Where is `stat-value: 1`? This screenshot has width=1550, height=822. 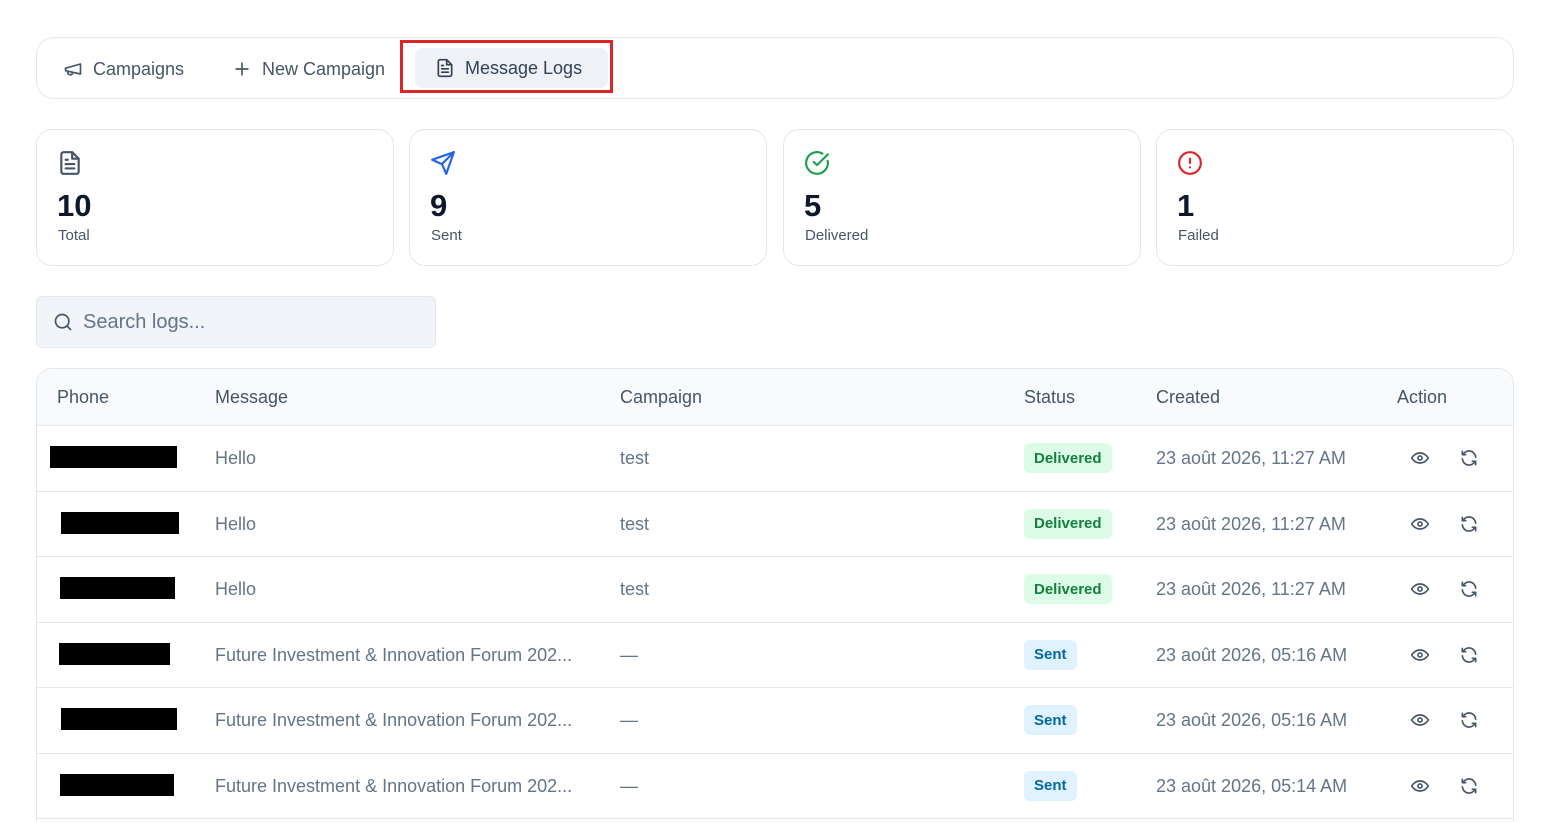
stat-value: 1 is located at coordinates (1186, 205).